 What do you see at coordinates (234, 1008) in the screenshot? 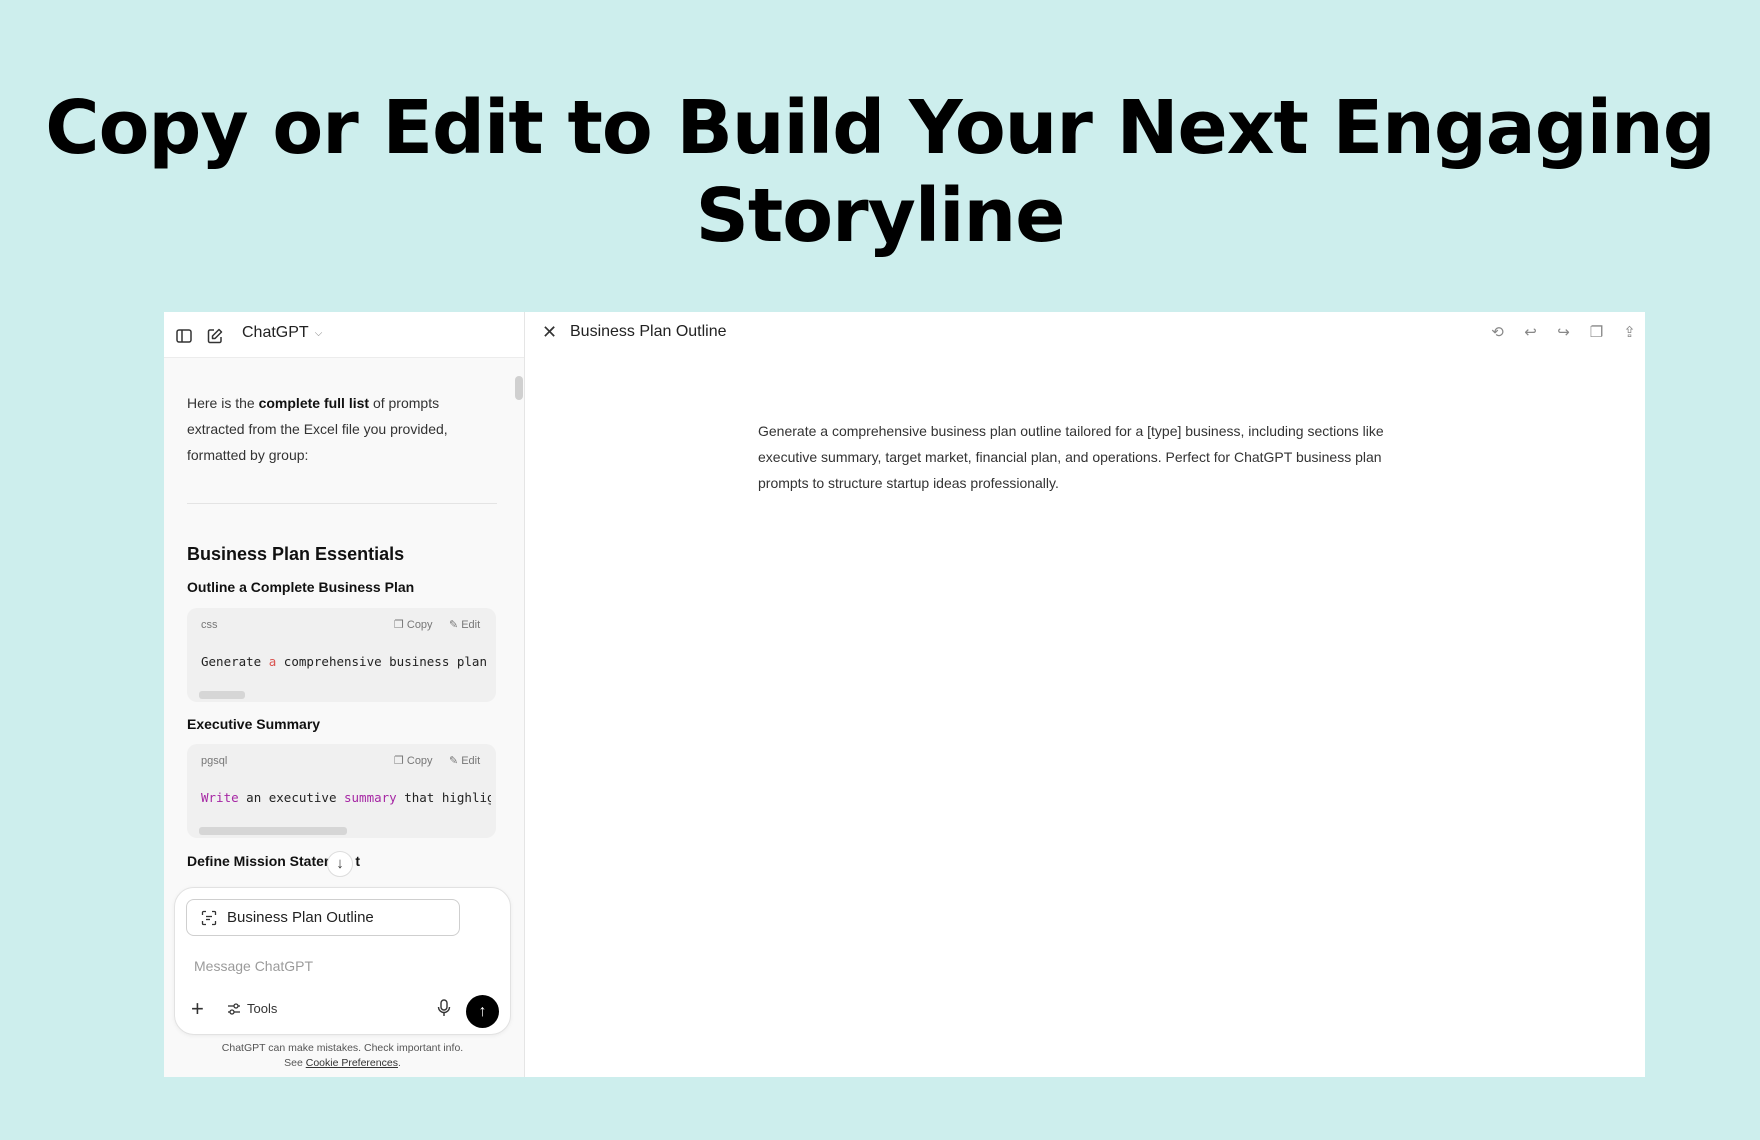
I see `sliders-icon` at bounding box center [234, 1008].